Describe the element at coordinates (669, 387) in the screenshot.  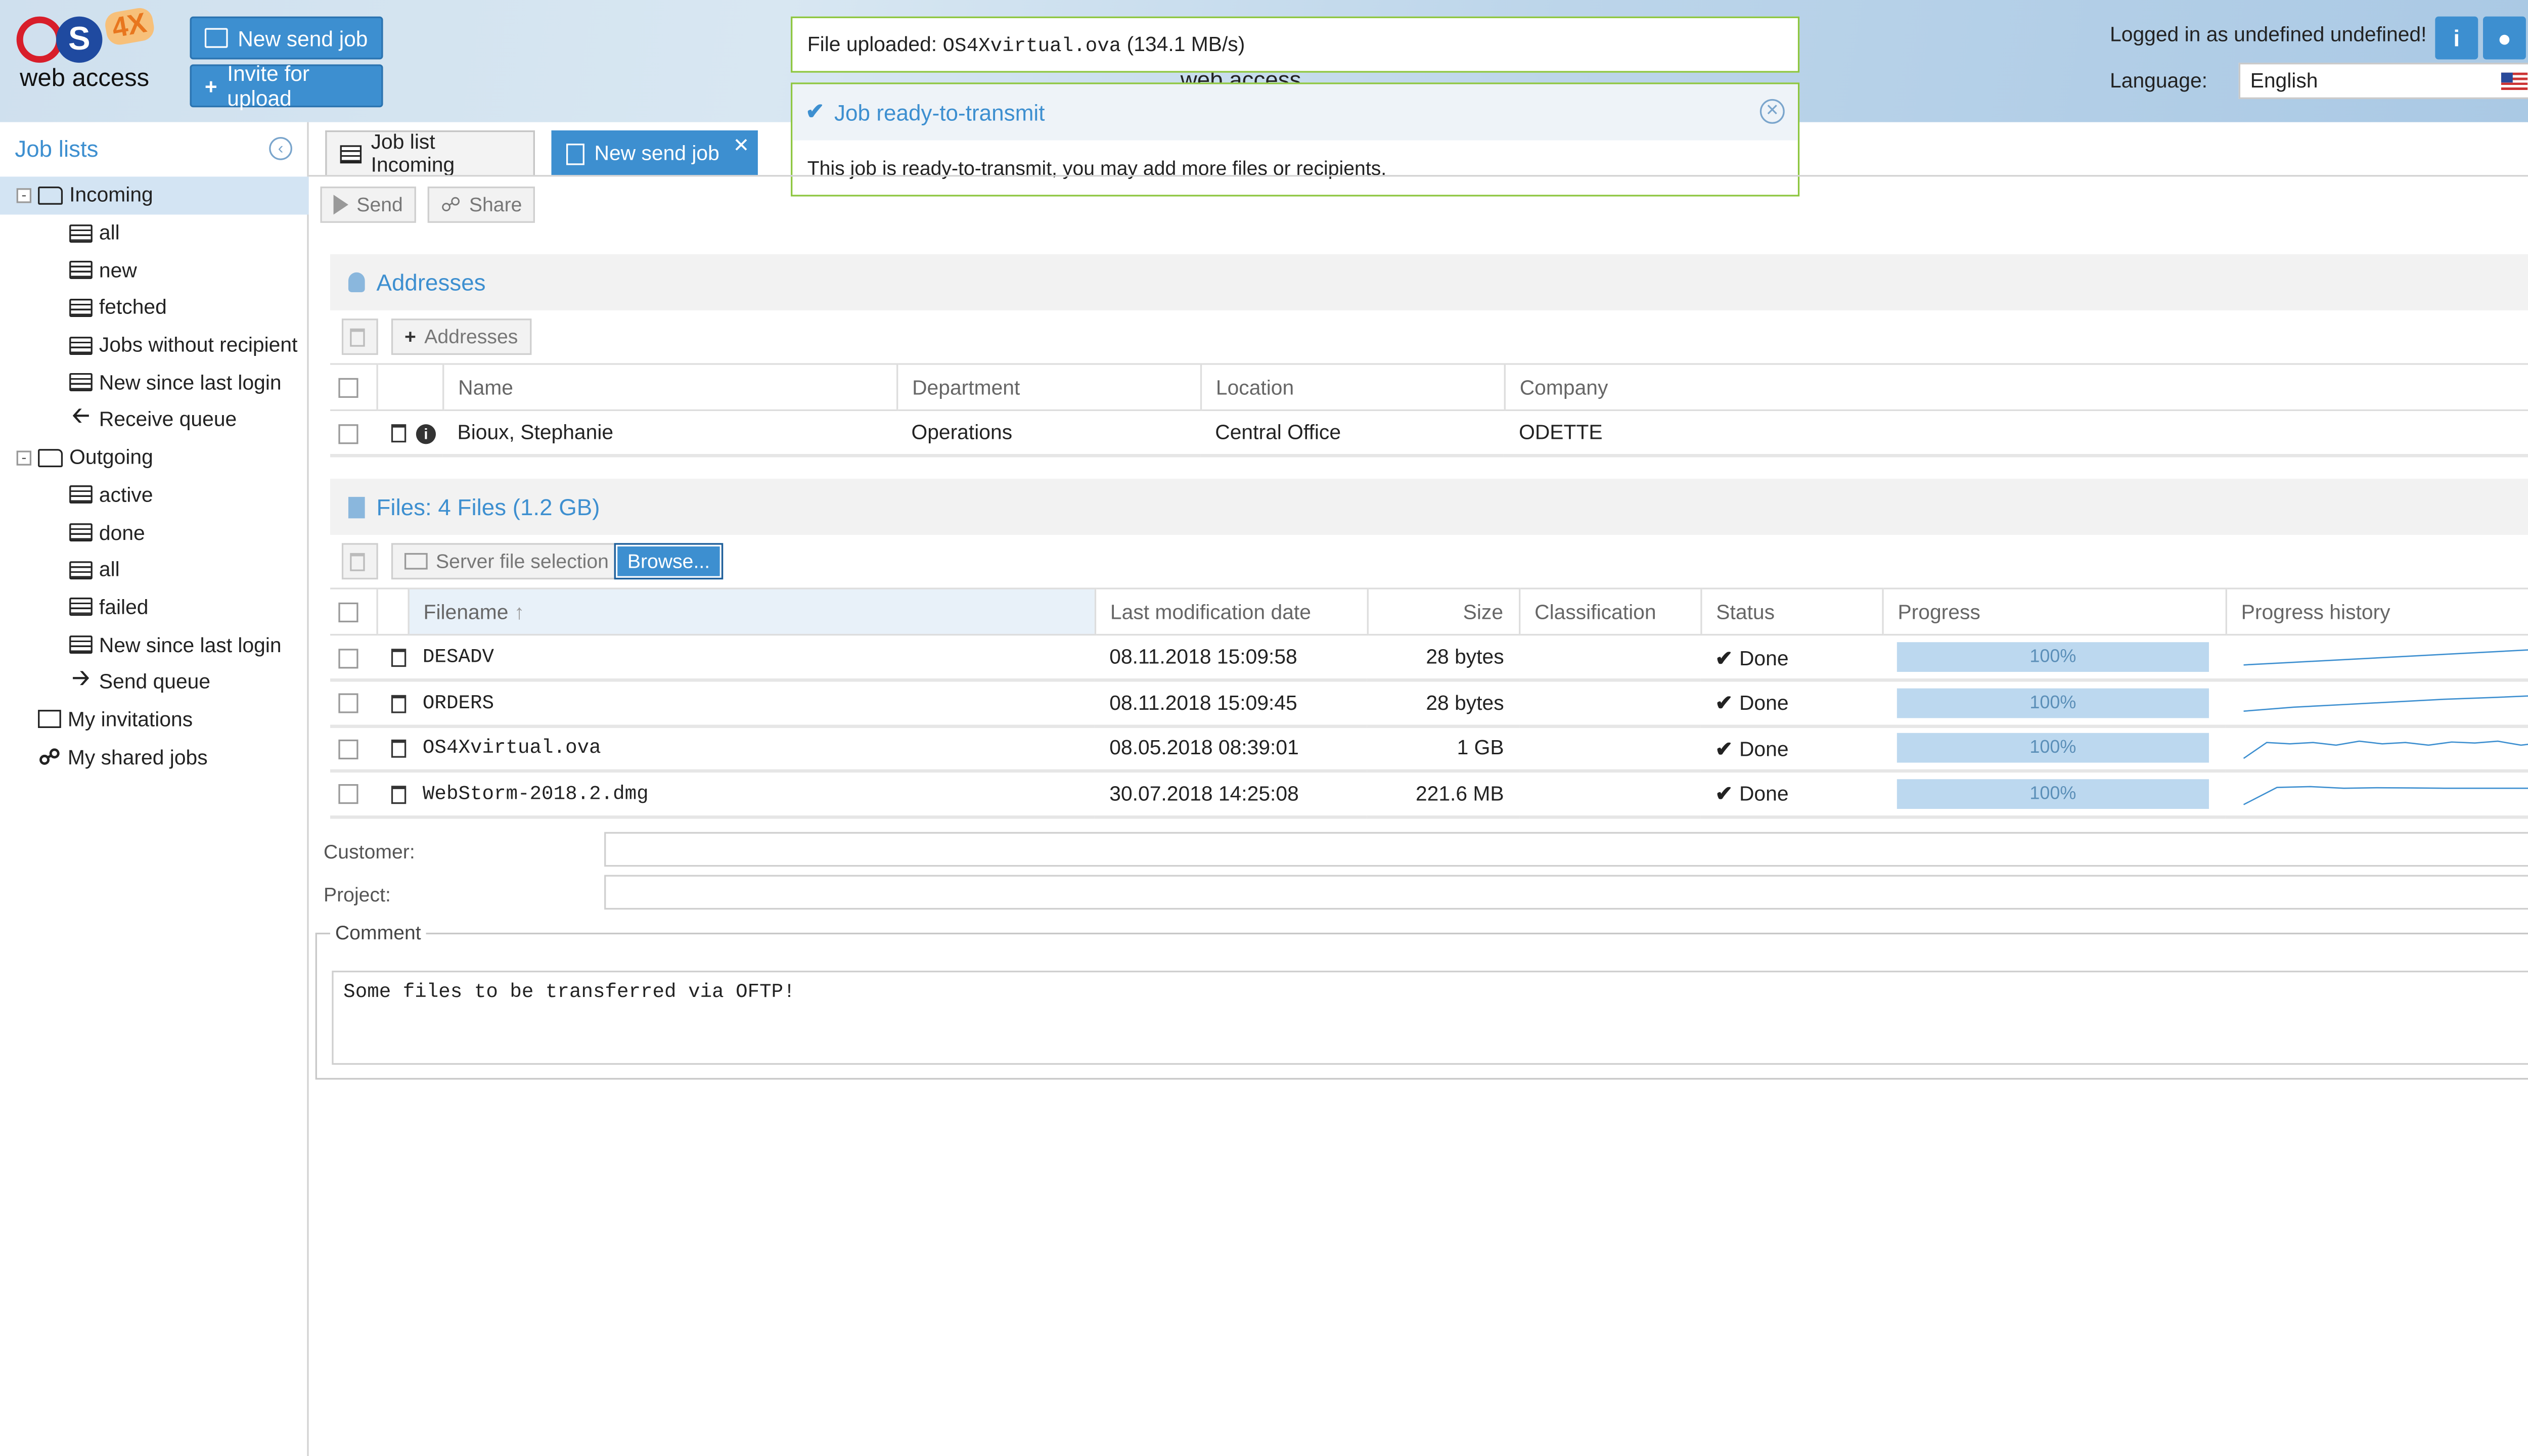
I see `col-name: Name` at that location.